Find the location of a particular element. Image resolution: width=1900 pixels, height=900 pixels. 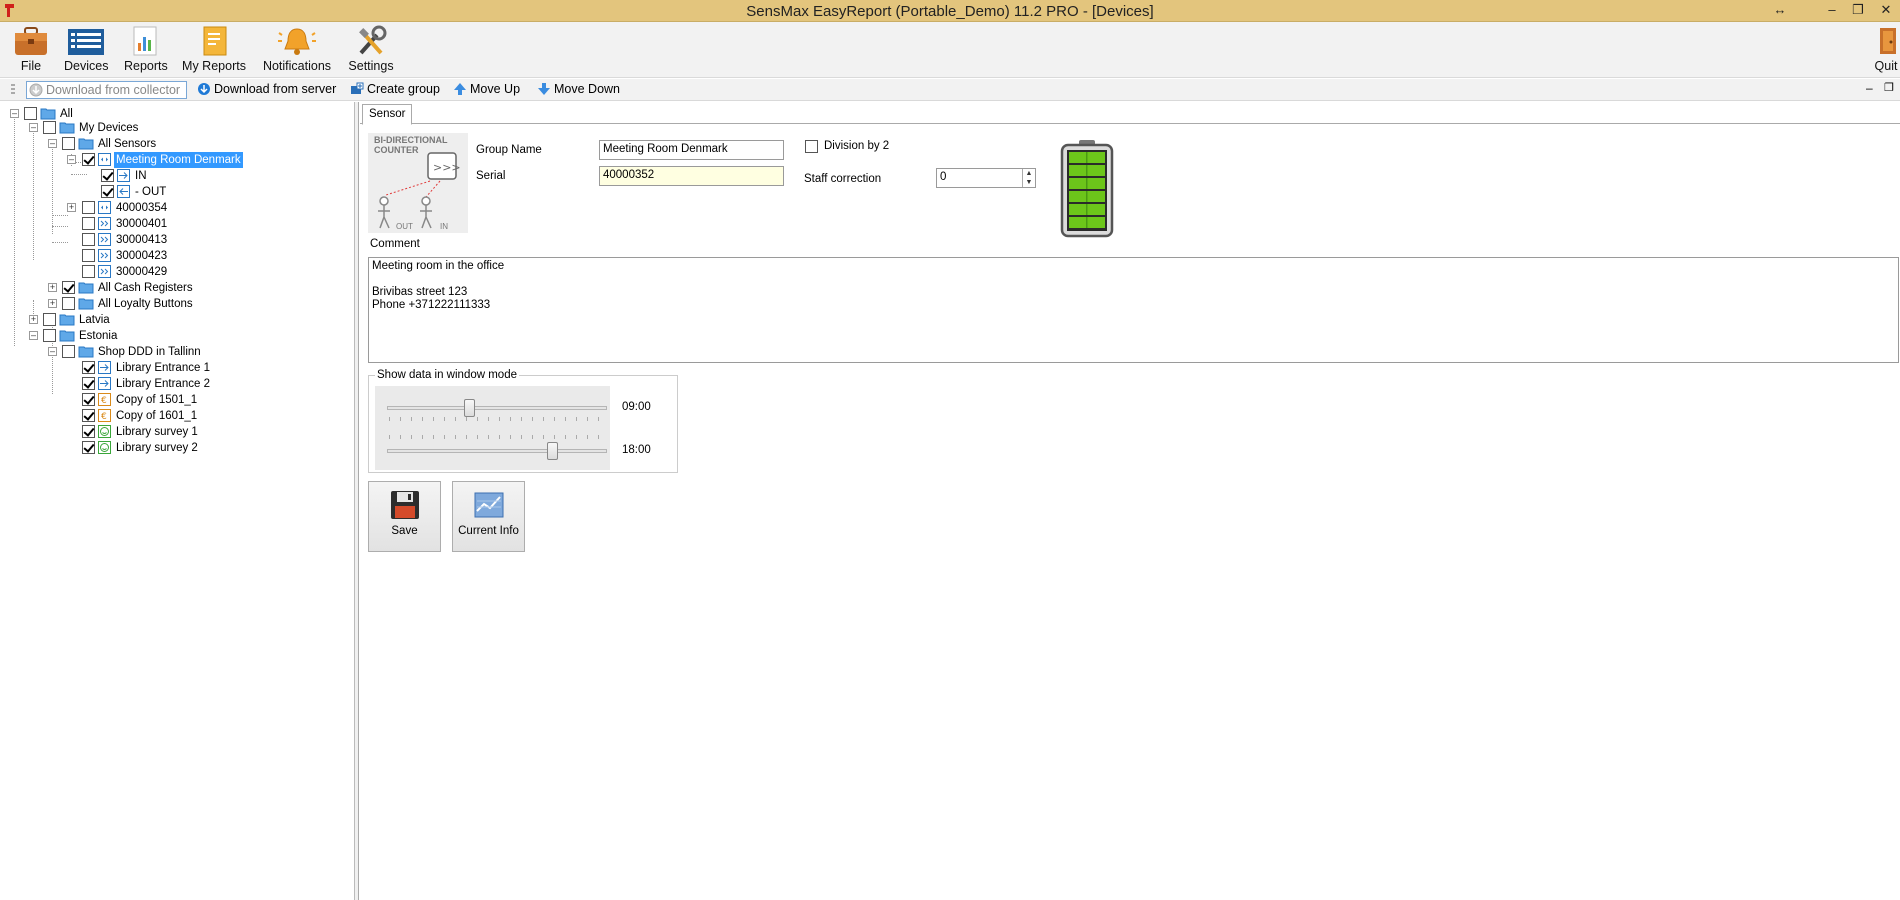

staff-correction-spinner: ▲ ▼ is located at coordinates (1028, 178).